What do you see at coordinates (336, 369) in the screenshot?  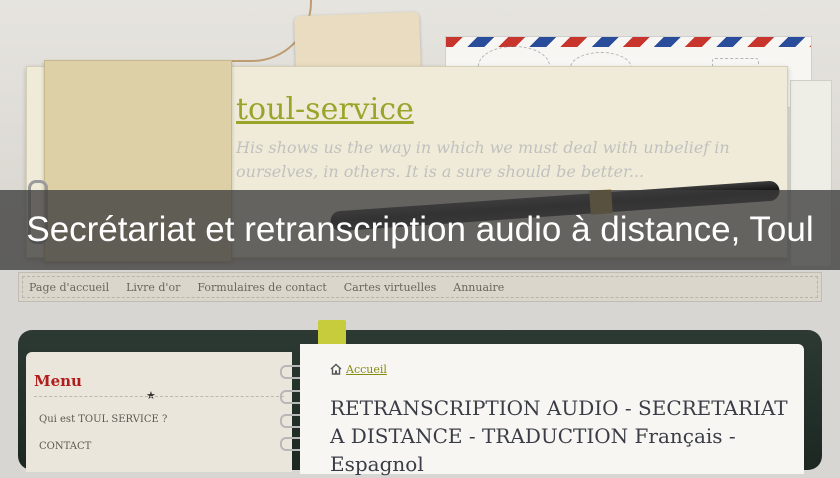 I see `home-icon` at bounding box center [336, 369].